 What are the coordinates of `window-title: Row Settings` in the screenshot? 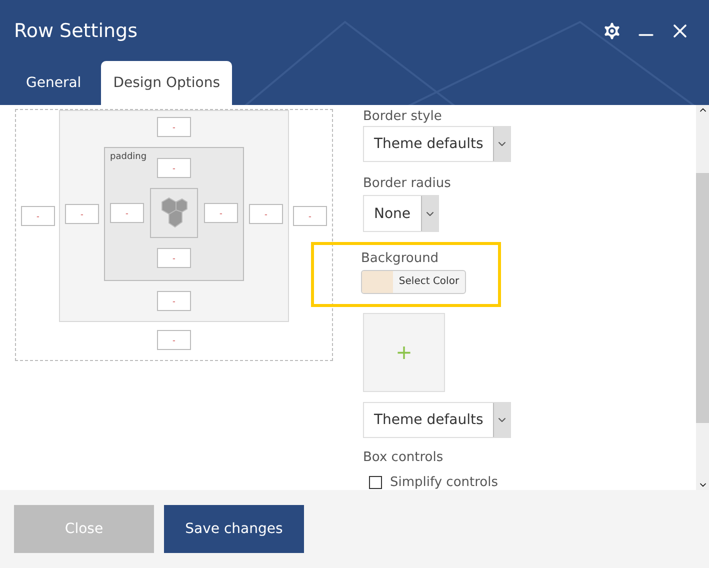 It's located at (76, 31).